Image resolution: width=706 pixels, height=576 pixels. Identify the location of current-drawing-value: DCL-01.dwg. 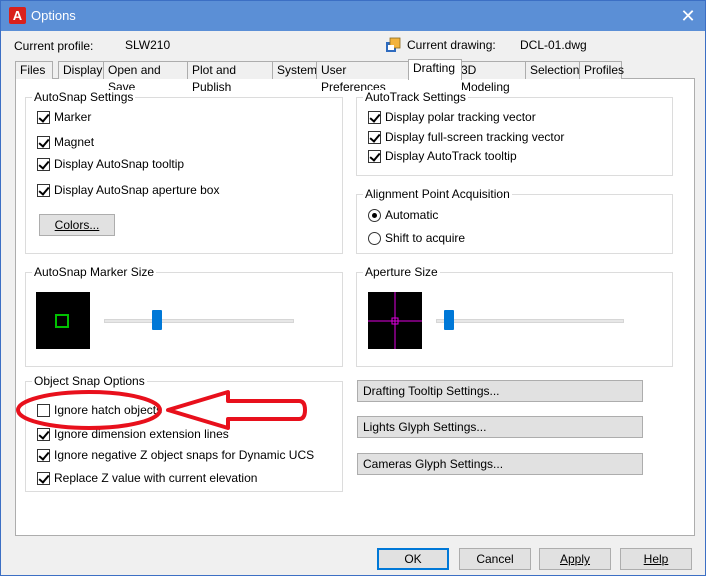
(553, 45).